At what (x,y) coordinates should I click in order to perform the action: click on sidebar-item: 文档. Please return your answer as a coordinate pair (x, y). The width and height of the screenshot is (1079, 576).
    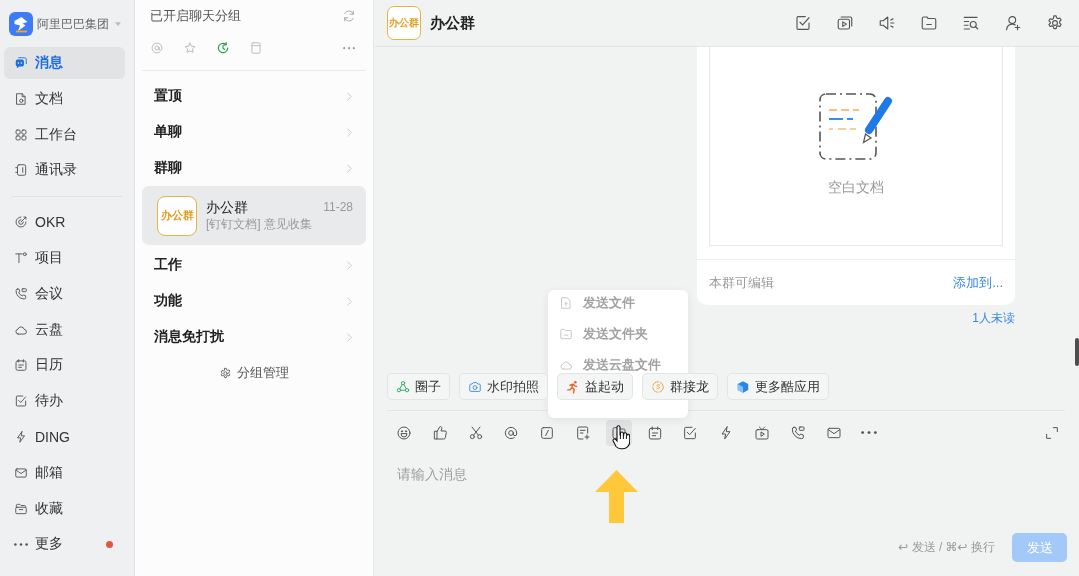
    Looking at the image, I should click on (64, 98).